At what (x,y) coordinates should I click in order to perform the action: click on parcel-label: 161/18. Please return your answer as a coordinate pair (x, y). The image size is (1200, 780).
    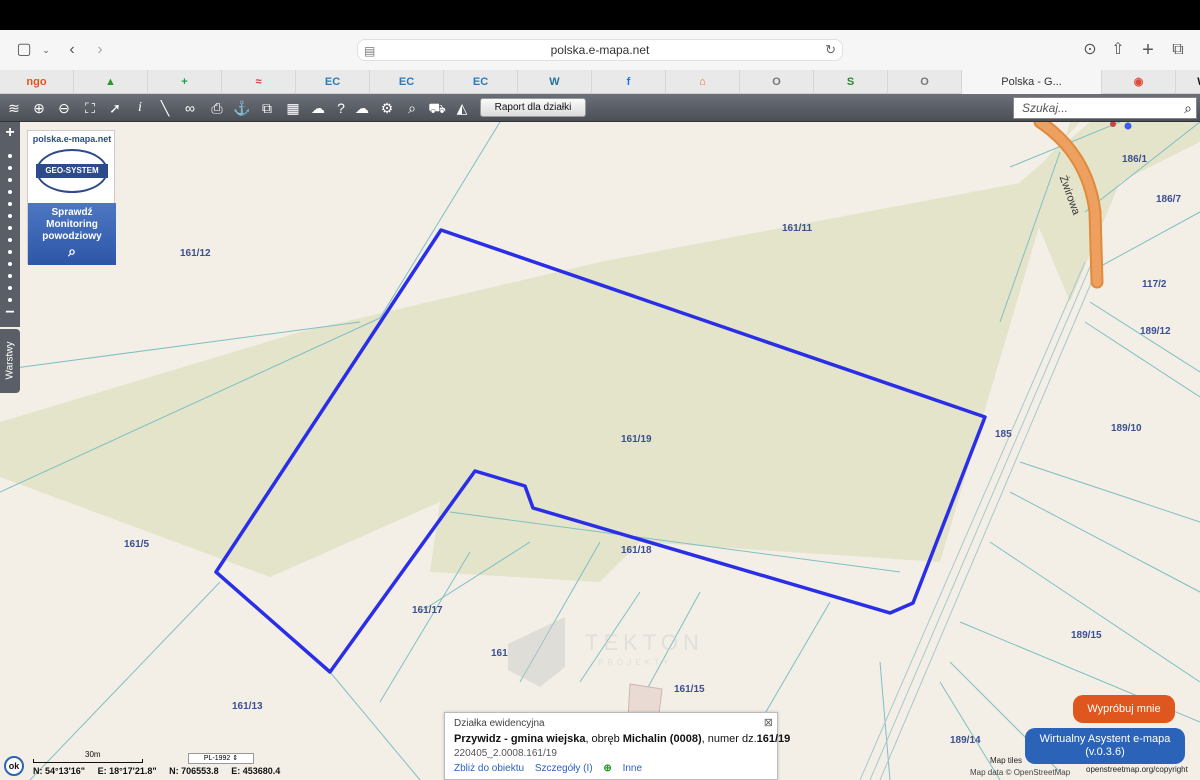
    Looking at the image, I should click on (636, 550).